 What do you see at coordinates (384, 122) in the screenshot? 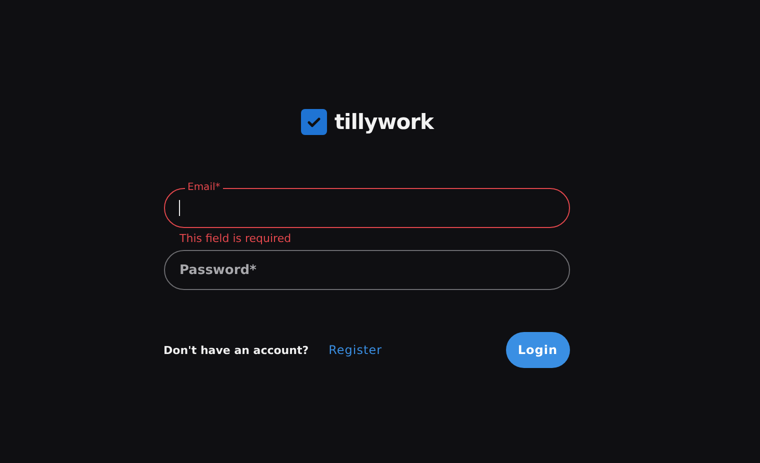
I see `logo-text: tillywork` at bounding box center [384, 122].